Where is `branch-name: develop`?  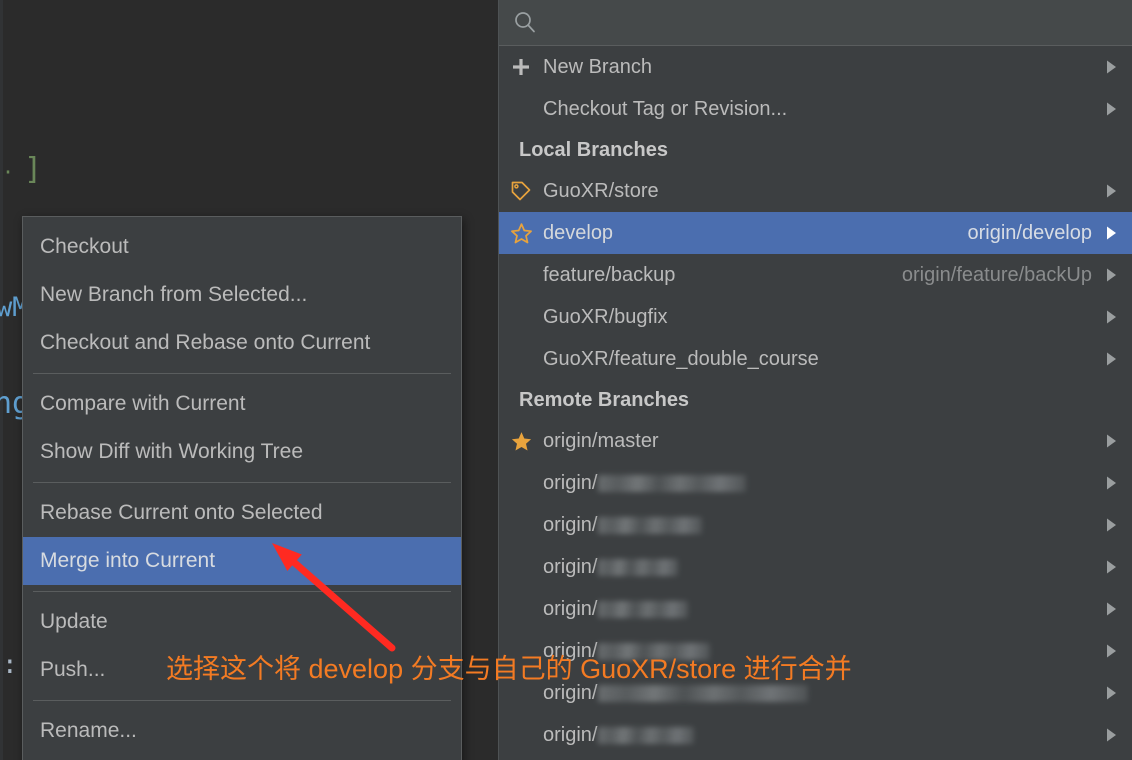
branch-name: develop is located at coordinates (578, 232).